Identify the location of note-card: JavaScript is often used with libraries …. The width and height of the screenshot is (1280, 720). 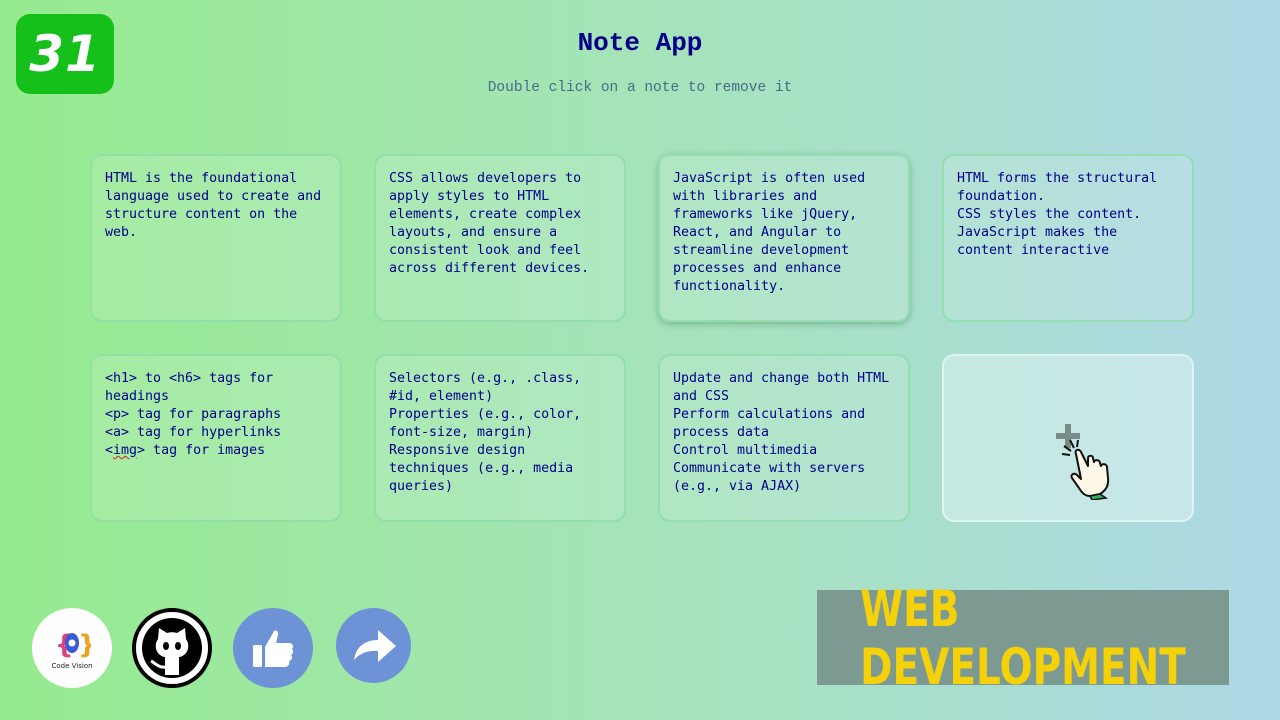
(784, 238).